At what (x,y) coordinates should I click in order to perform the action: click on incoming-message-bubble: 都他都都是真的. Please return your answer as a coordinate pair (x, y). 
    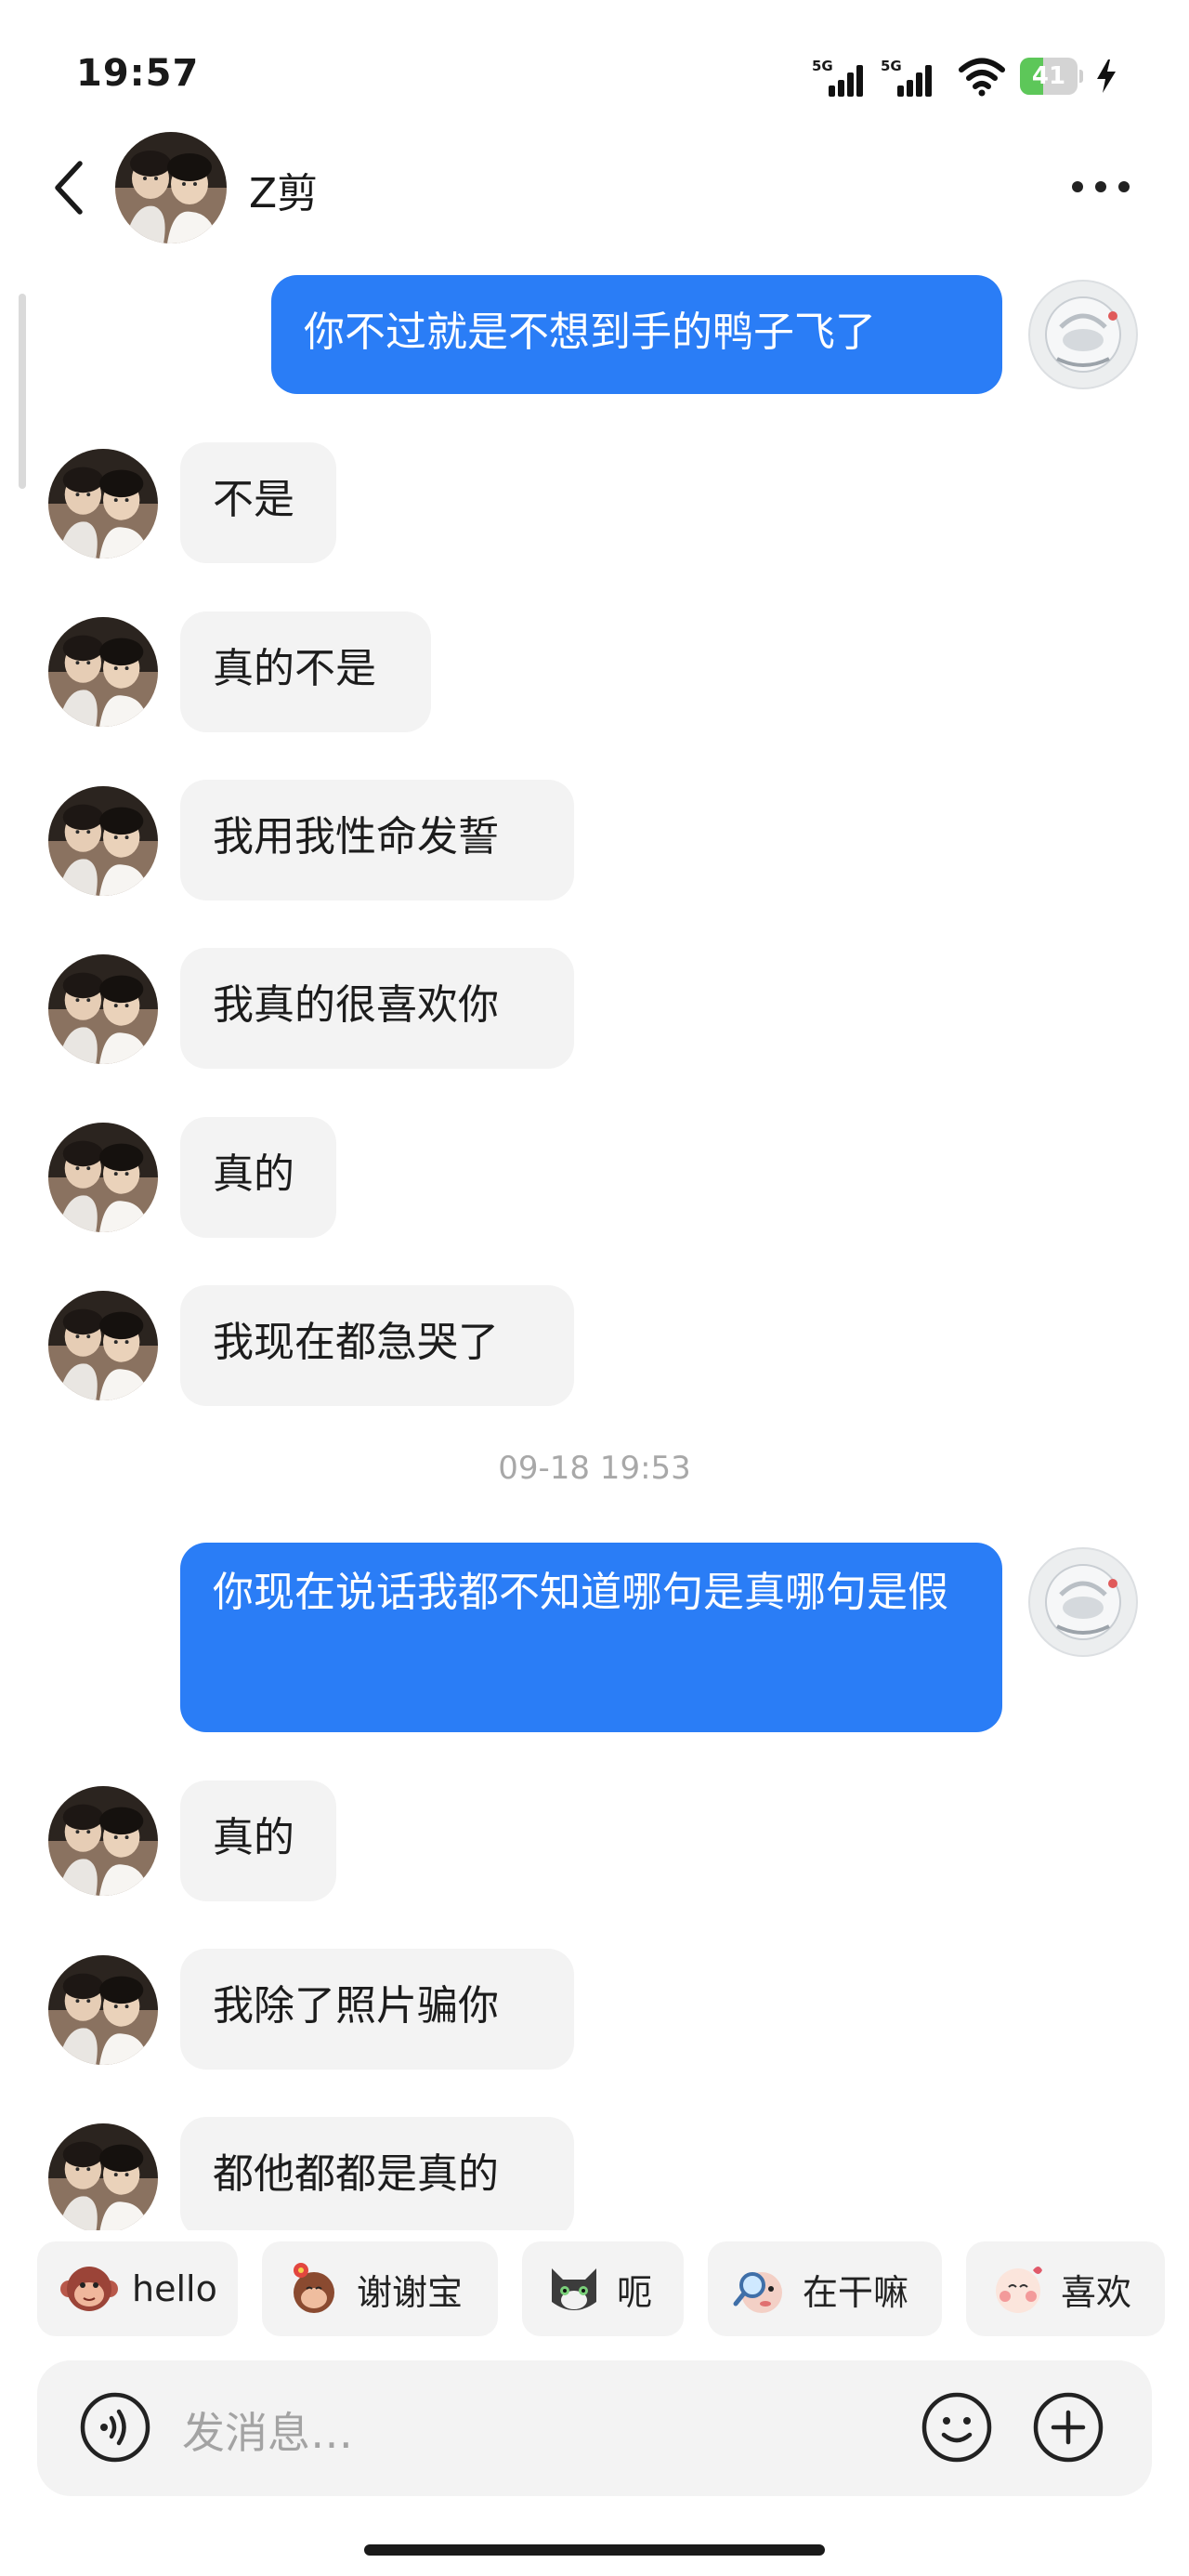
    Looking at the image, I should click on (377, 2177).